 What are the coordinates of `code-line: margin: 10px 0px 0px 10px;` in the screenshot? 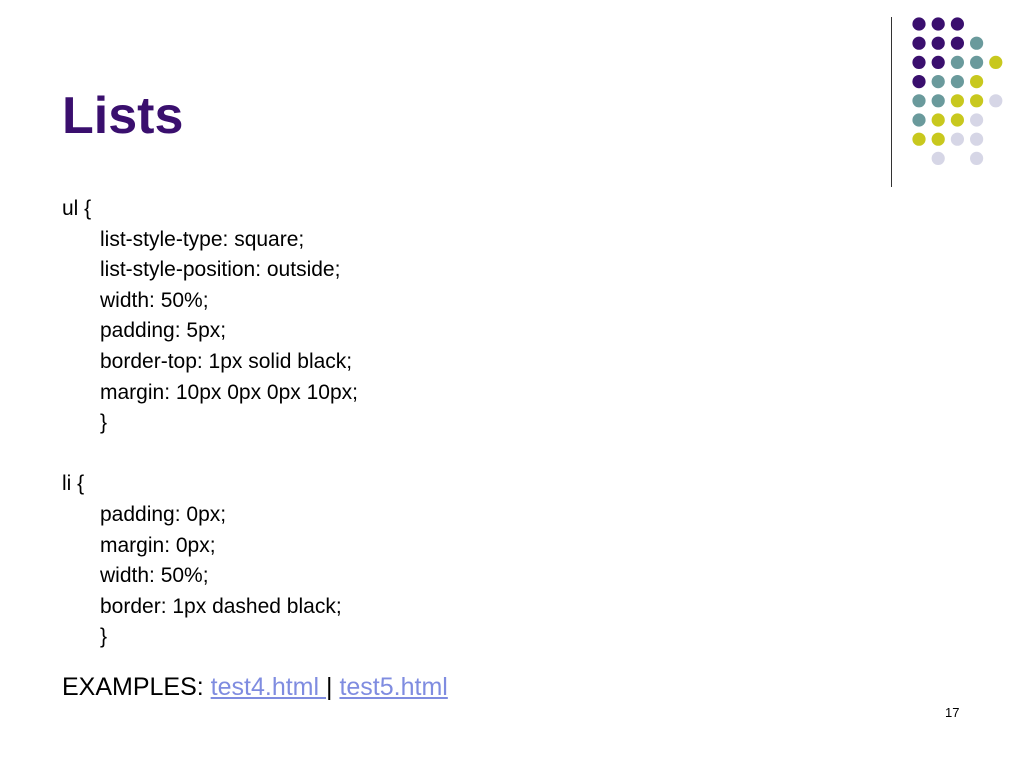 It's located at (229, 392).